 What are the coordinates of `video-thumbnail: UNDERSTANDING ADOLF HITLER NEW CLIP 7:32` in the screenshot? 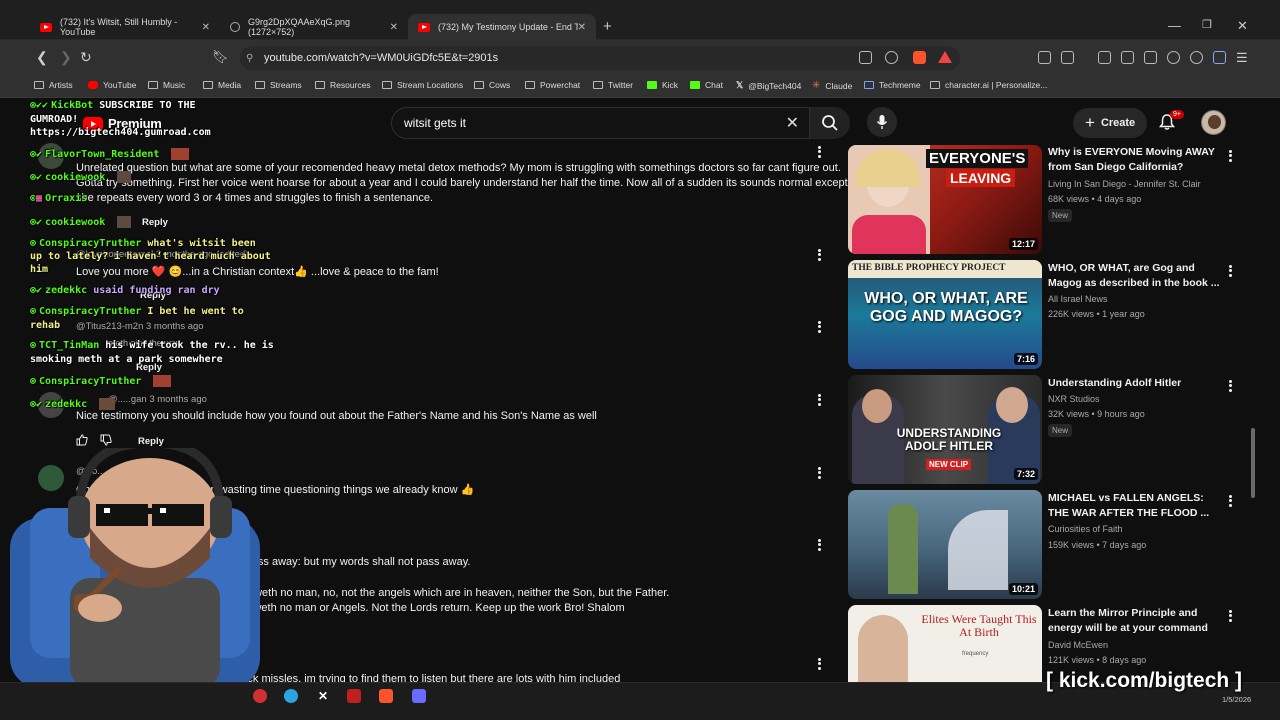 It's located at (945, 429).